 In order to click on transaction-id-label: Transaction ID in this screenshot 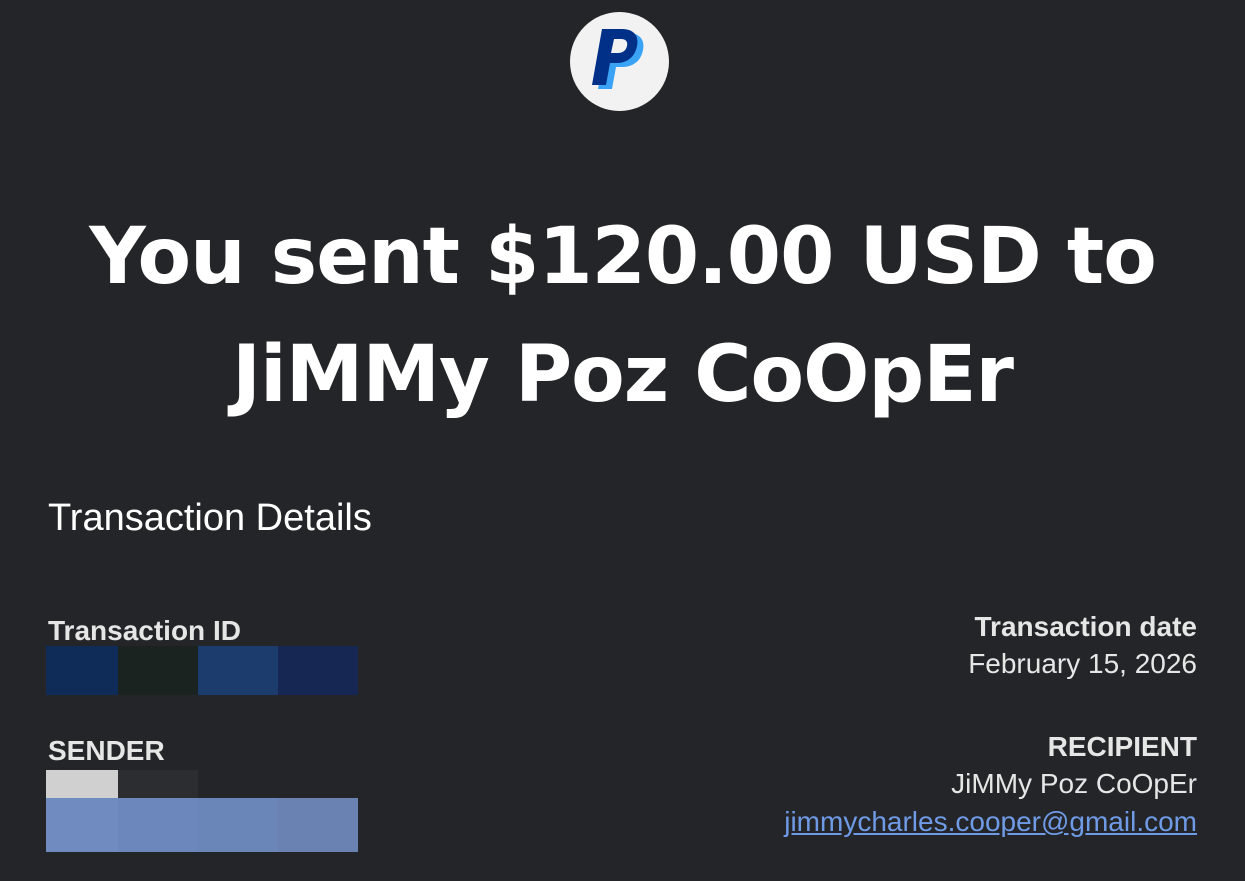, I will do `click(144, 630)`.